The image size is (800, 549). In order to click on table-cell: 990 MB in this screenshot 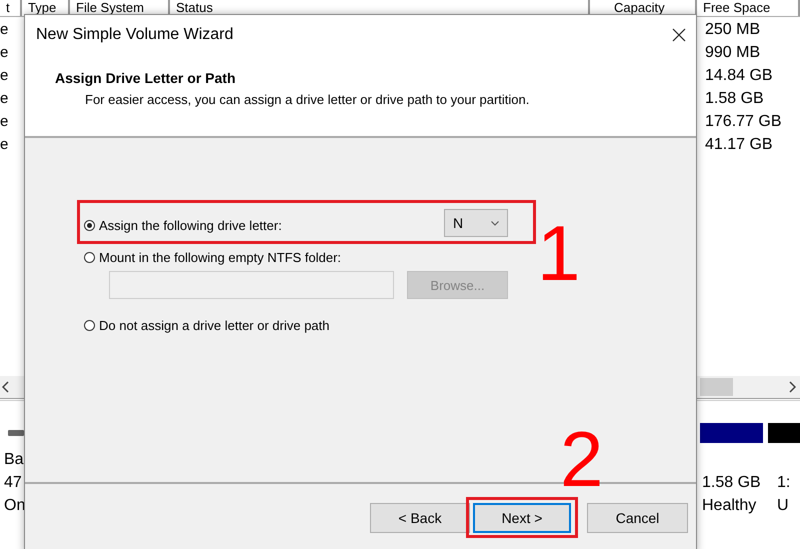, I will do `click(732, 53)`.